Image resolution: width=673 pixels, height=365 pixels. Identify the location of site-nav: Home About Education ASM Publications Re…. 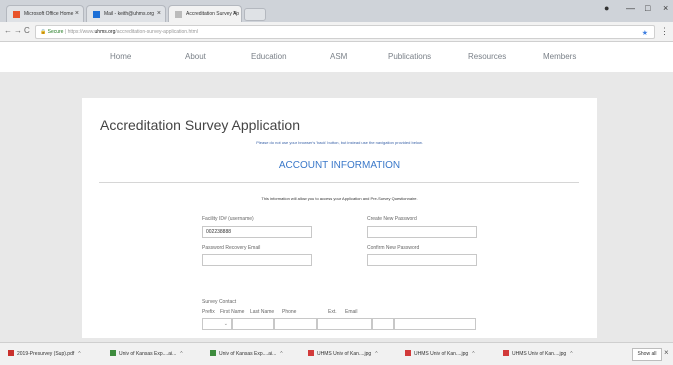
(336, 57).